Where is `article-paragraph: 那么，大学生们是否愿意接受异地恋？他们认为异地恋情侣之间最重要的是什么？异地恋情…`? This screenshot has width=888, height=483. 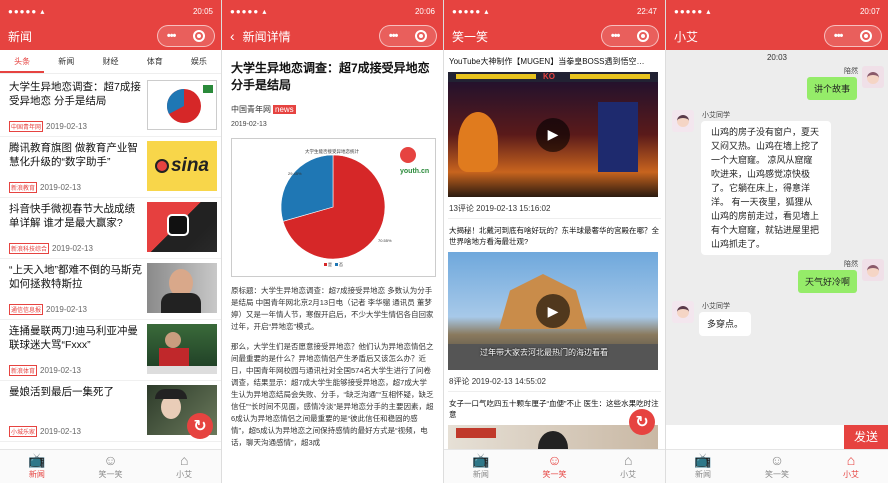
article-paragraph: 那么，大学生们是否愿意接受异地恋？他们认为异地恋情侣之间最重要的是什么？异地恋情… is located at coordinates (332, 394).